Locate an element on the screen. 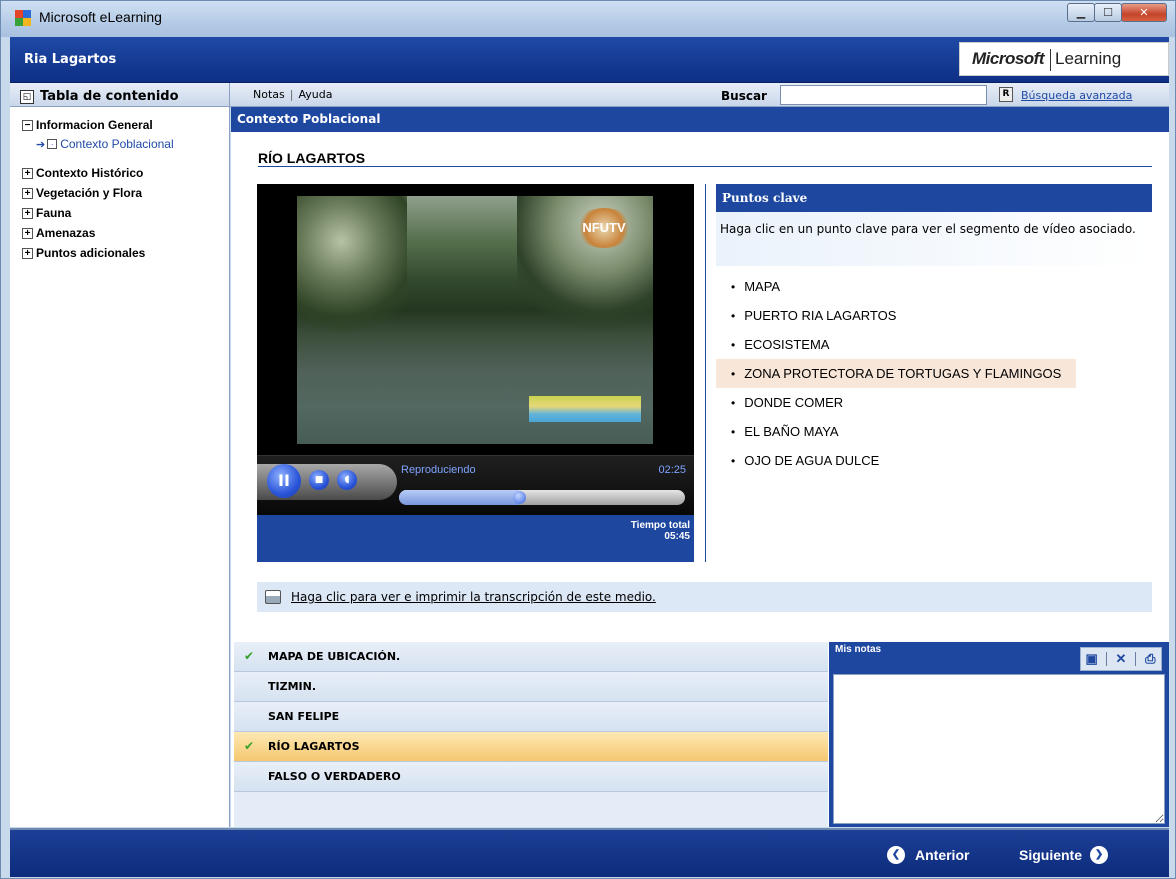 Image resolution: width=1176 pixels, height=879 pixels. toolbar-links: Notas | Ayuda is located at coordinates (293, 94).